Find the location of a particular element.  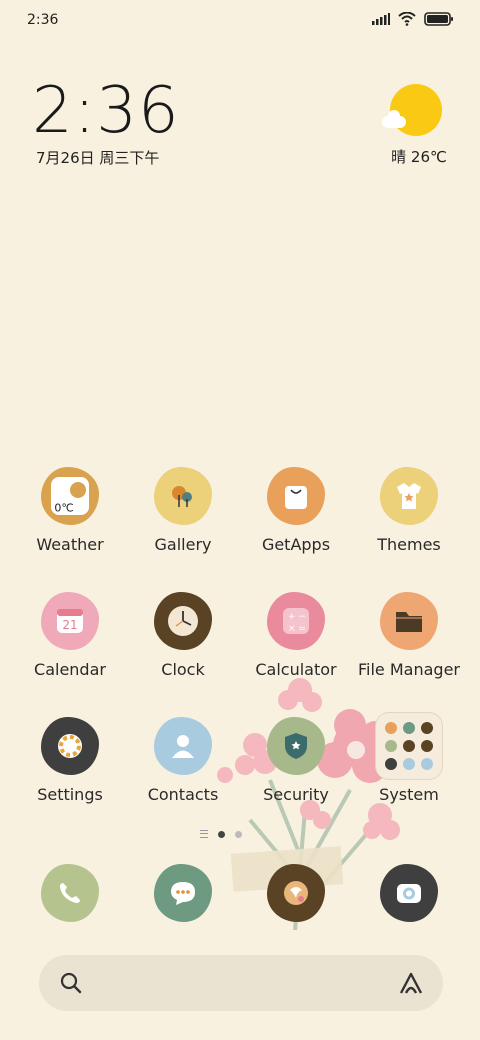

calculator-icon: + − × = is located at coordinates (296, 621).